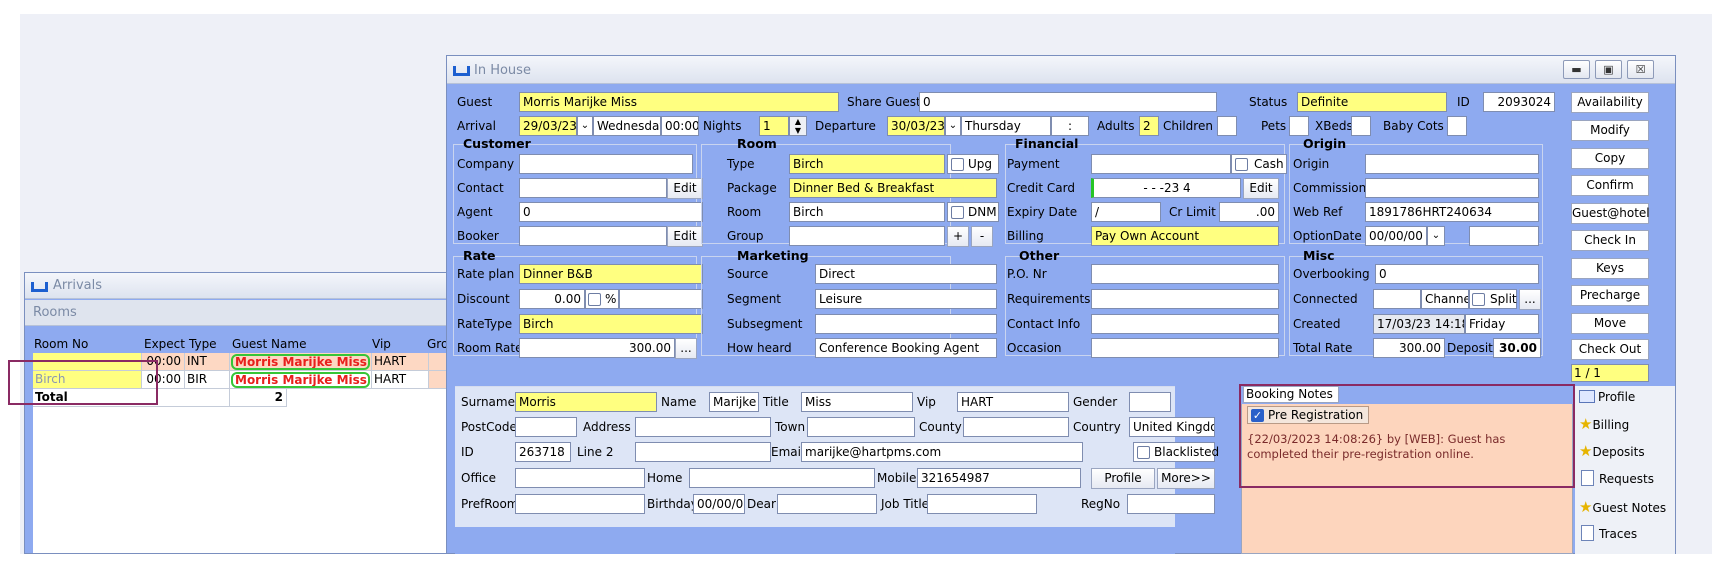  What do you see at coordinates (1299, 126) in the screenshot?
I see `pets-field` at bounding box center [1299, 126].